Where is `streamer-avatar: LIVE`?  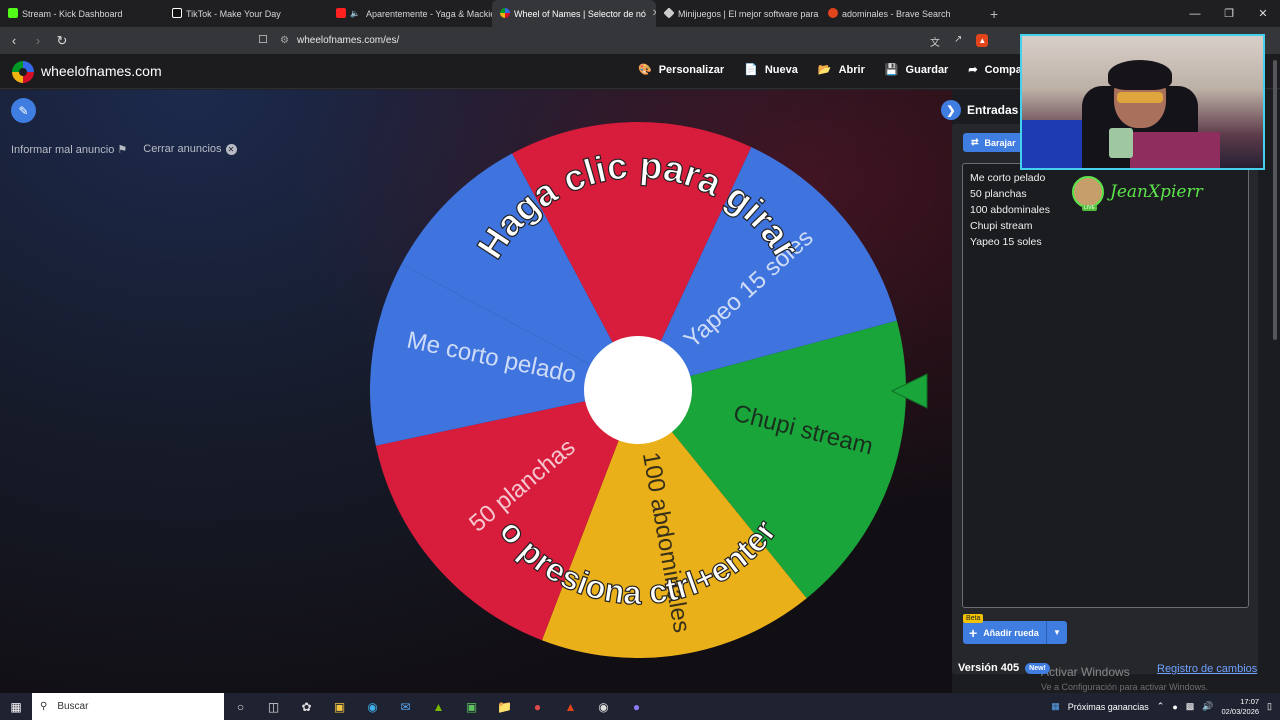
streamer-avatar: LIVE is located at coordinates (1088, 193).